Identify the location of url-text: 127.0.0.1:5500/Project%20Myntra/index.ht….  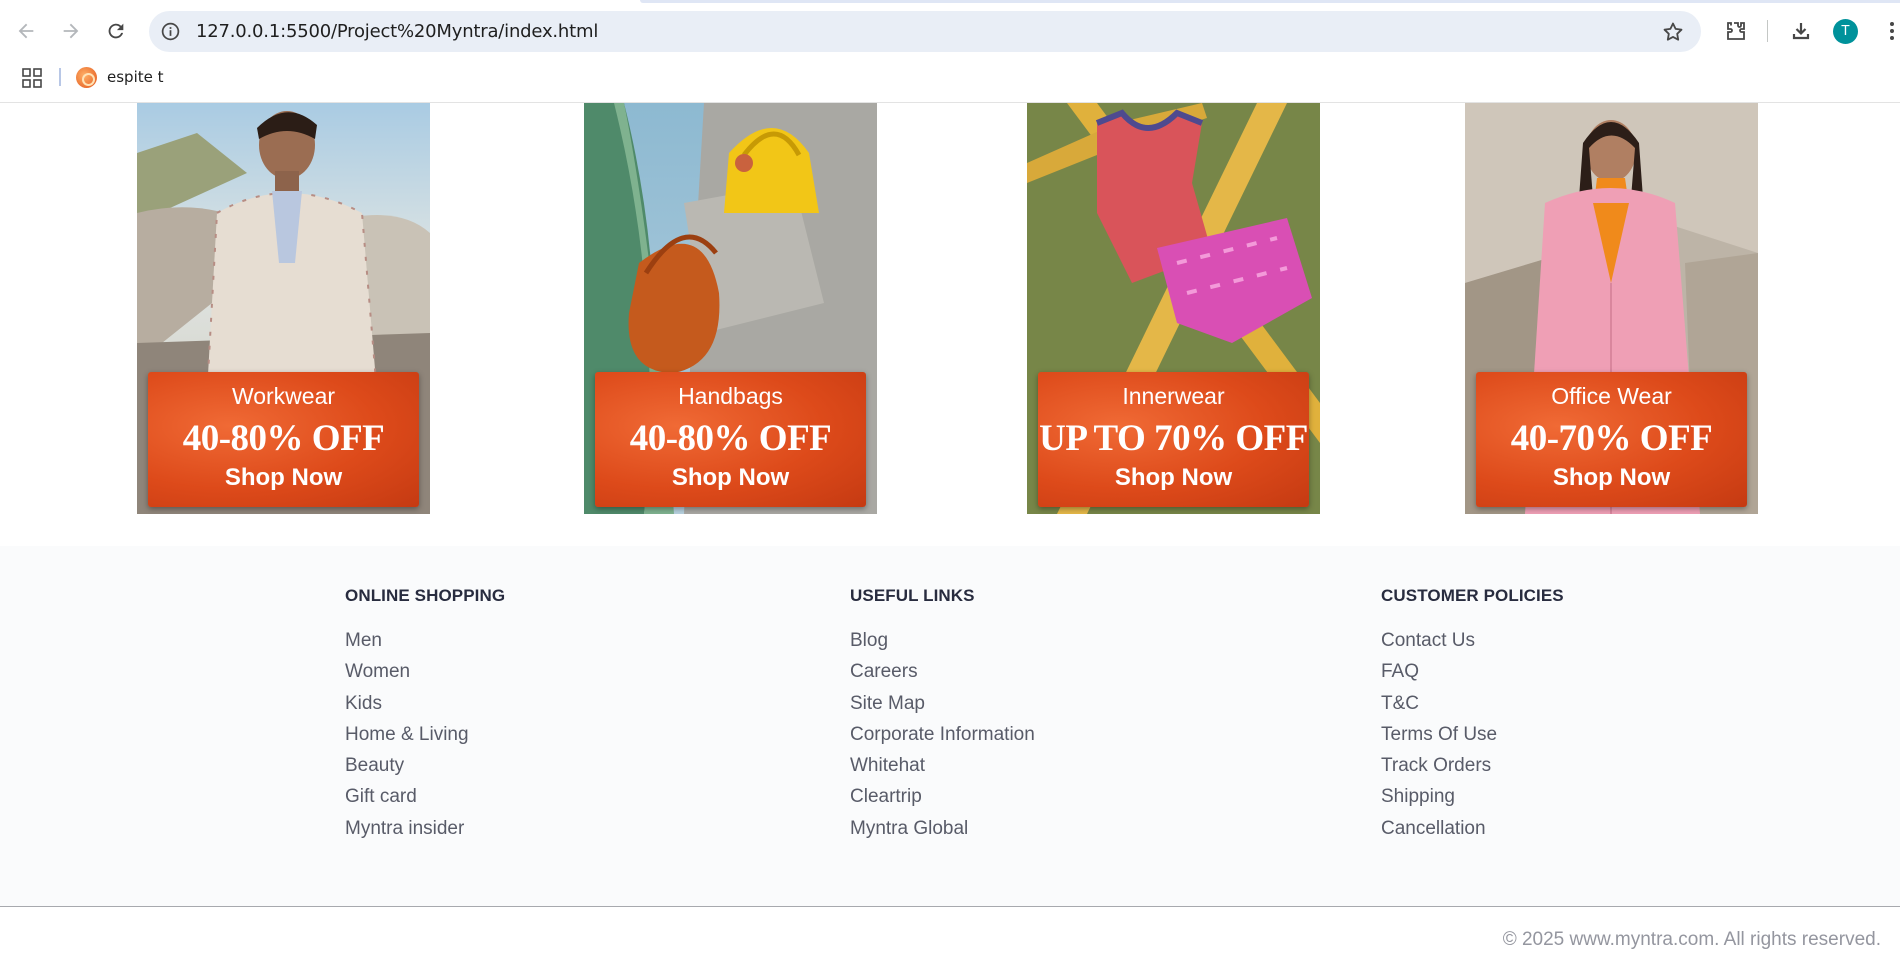
(397, 31).